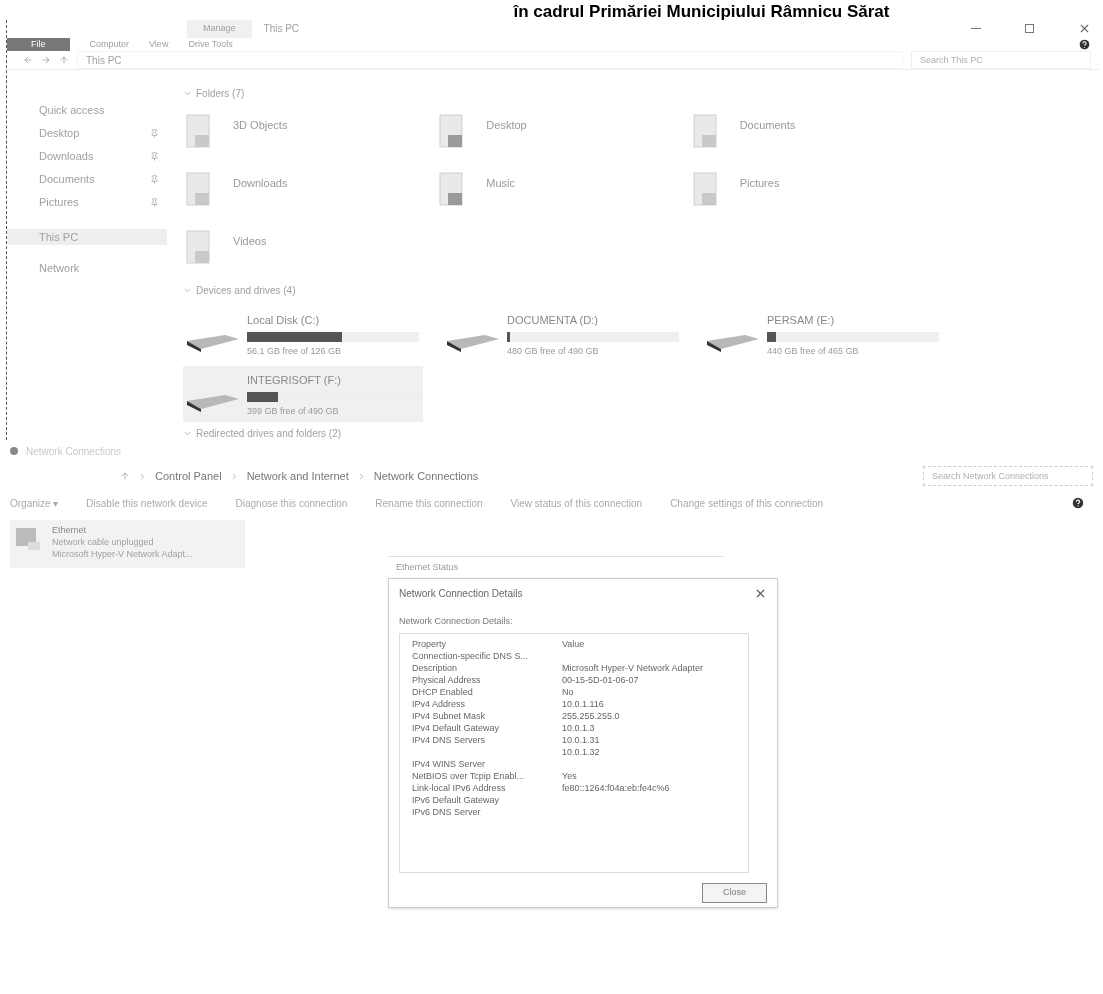  What do you see at coordinates (210, 44) in the screenshot?
I see `ribbon-tab: Drive Tools` at bounding box center [210, 44].